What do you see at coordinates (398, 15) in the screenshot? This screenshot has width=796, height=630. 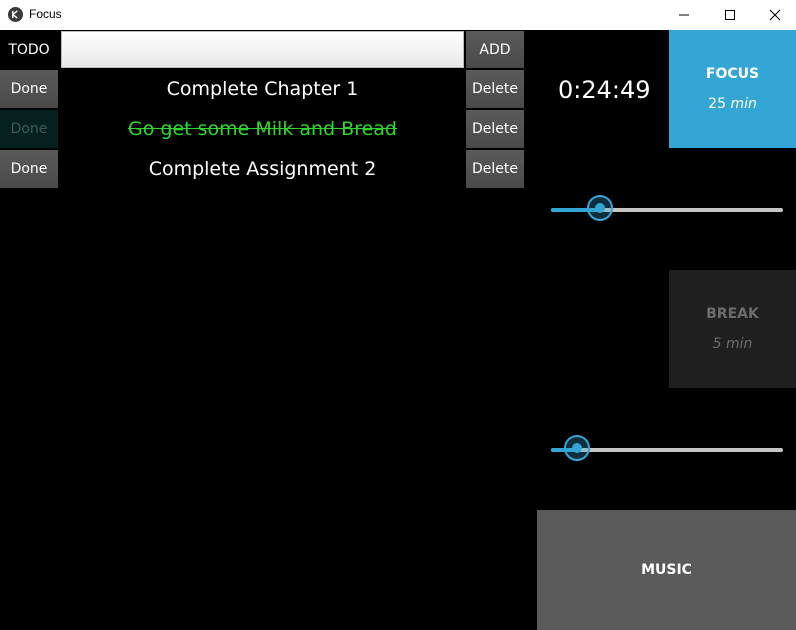 I see `title-bar: Focus` at bounding box center [398, 15].